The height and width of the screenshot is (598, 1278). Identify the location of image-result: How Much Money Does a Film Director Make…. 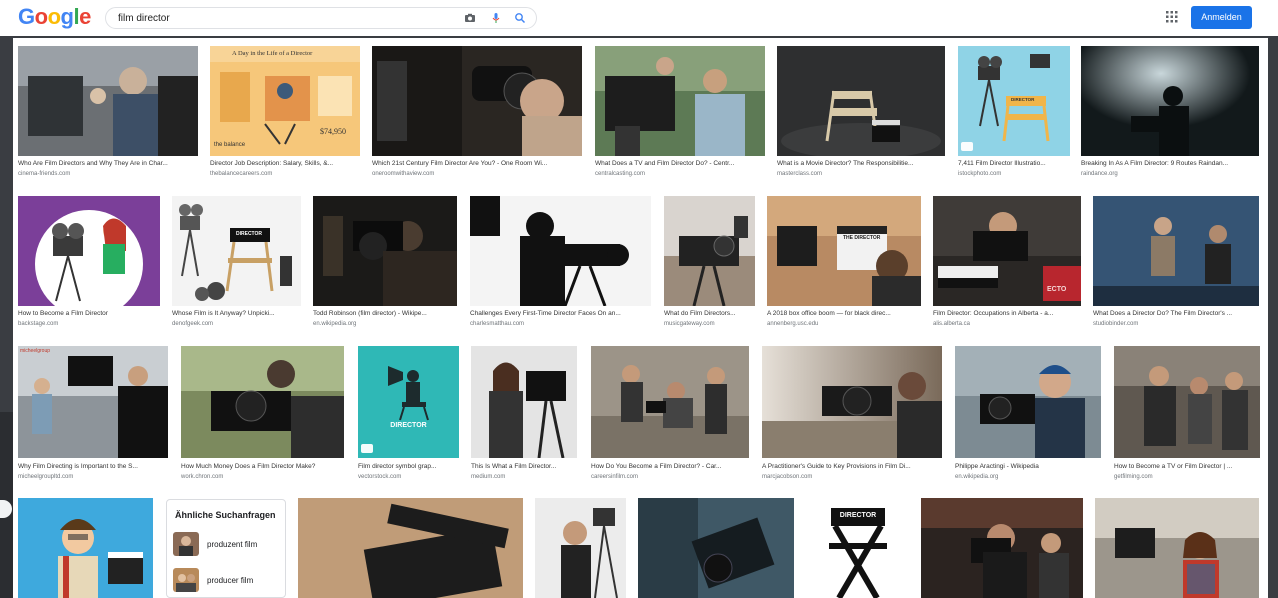
(262, 416).